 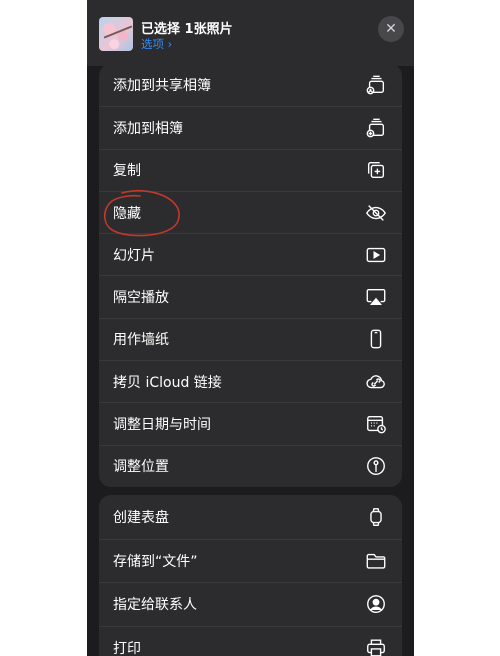 What do you see at coordinates (376, 424) in the screenshot?
I see `calendar-clock-icon` at bounding box center [376, 424].